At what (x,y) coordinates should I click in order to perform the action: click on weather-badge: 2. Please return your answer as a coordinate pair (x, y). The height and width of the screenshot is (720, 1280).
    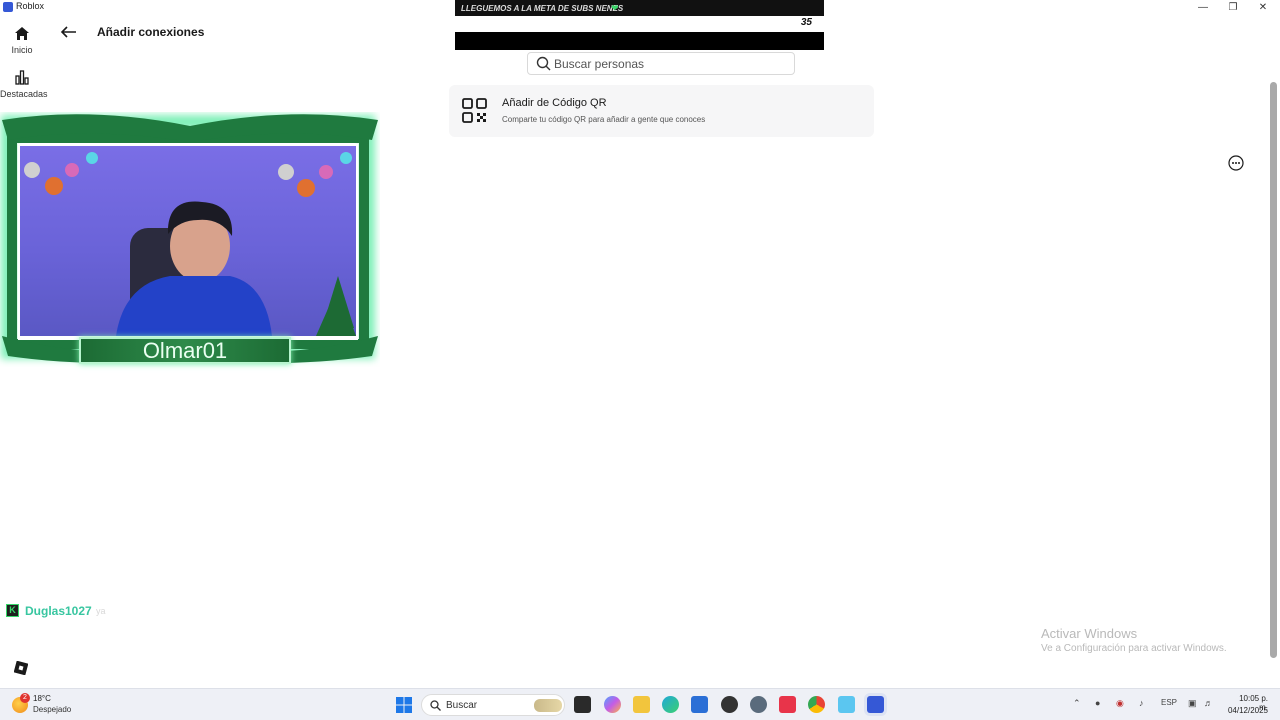
    Looking at the image, I should click on (25, 698).